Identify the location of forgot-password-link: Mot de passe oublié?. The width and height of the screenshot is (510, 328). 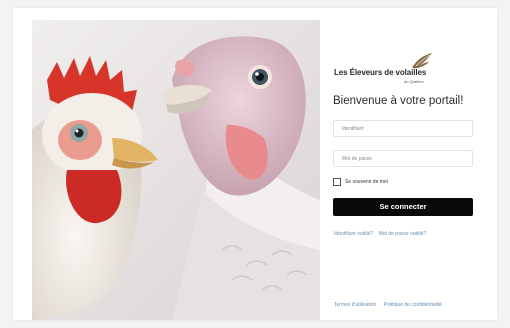
(403, 234).